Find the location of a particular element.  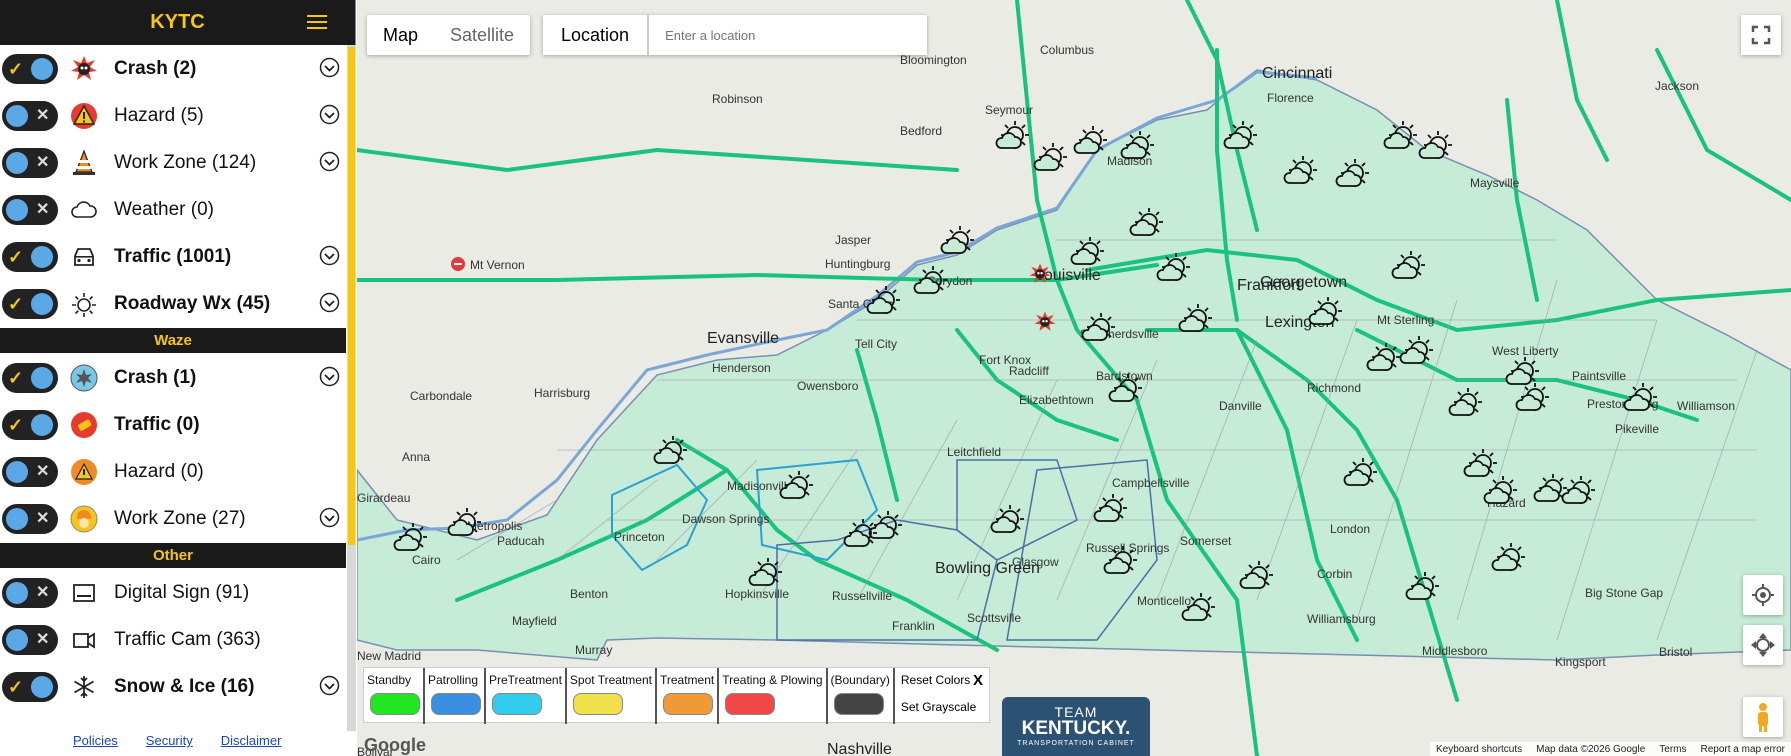

layer-label: Weather (0) is located at coordinates (164, 209).